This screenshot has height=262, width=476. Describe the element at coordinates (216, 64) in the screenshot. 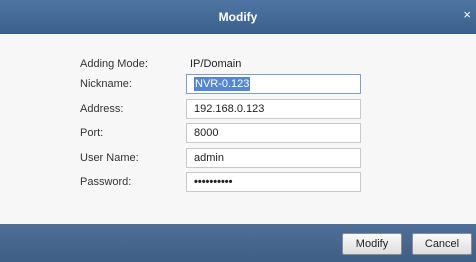

I see `adding-mode-value: IP/Domain` at that location.